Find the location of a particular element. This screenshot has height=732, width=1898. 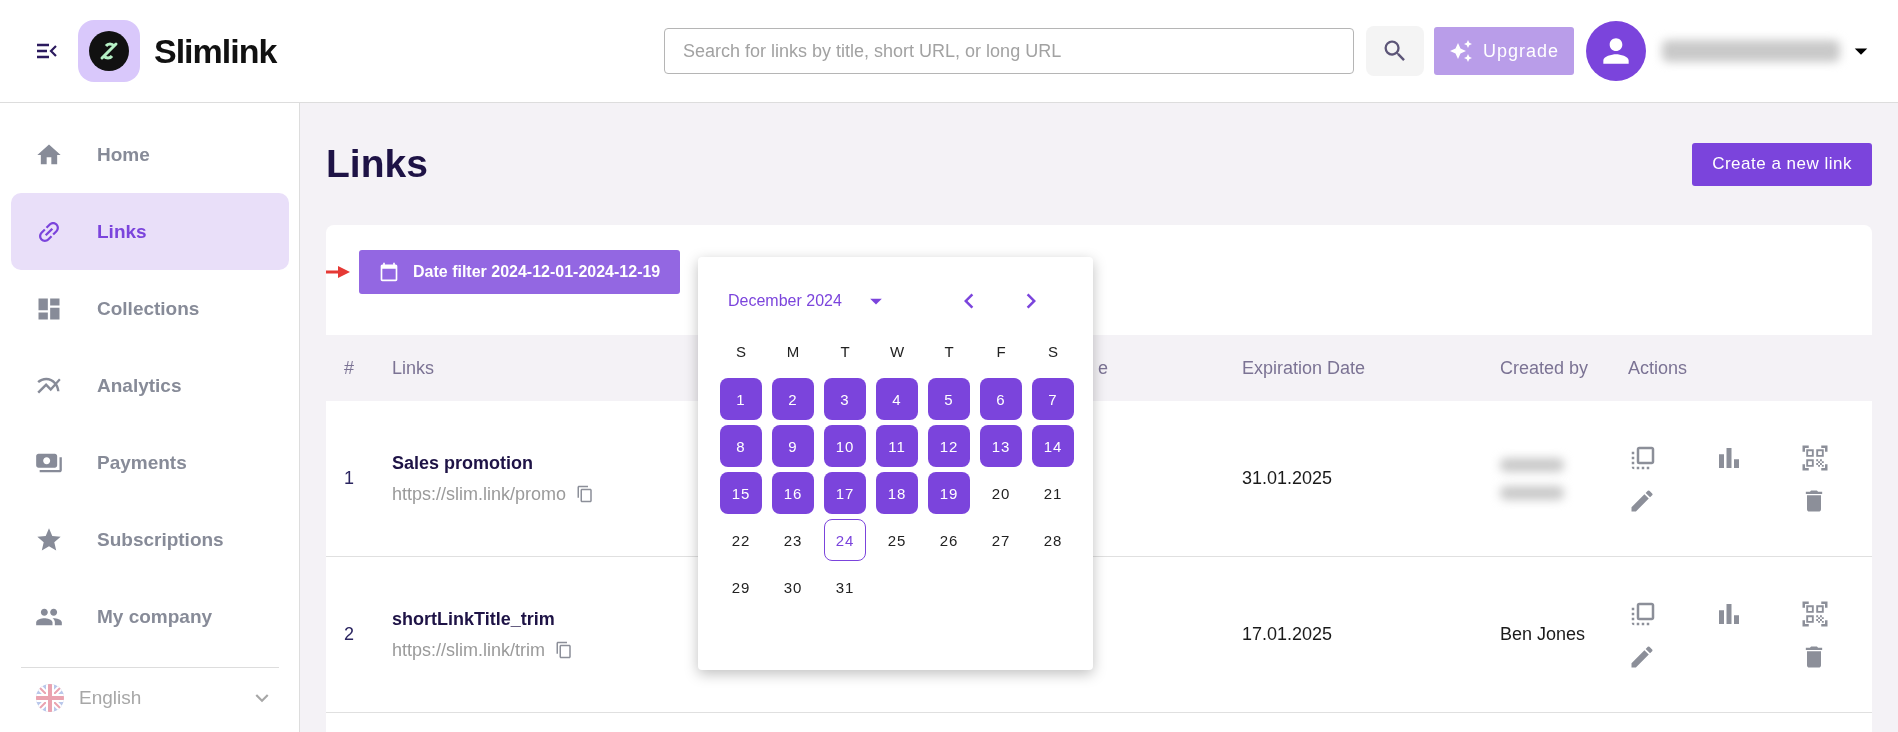

calendar-icon is located at coordinates (389, 272).